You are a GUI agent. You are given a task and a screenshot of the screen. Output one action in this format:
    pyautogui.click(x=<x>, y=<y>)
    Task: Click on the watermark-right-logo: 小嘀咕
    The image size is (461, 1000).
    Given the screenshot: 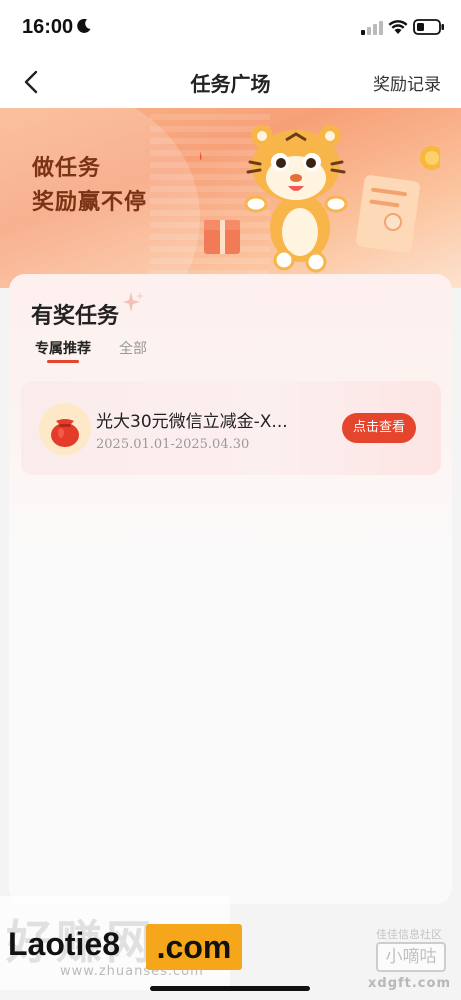 What is the action you would take?
    pyautogui.click(x=411, y=957)
    